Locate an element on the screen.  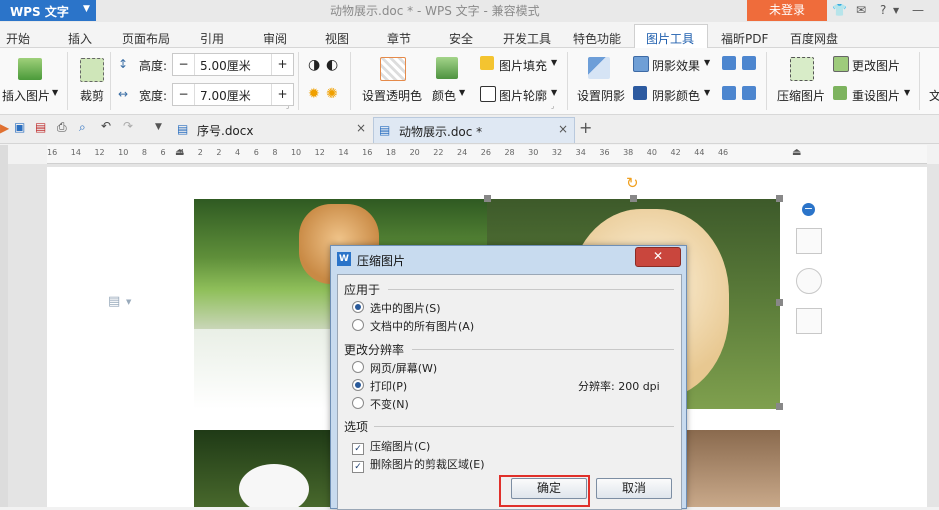
tab-home: 开始 is located at coordinates (18, 38).